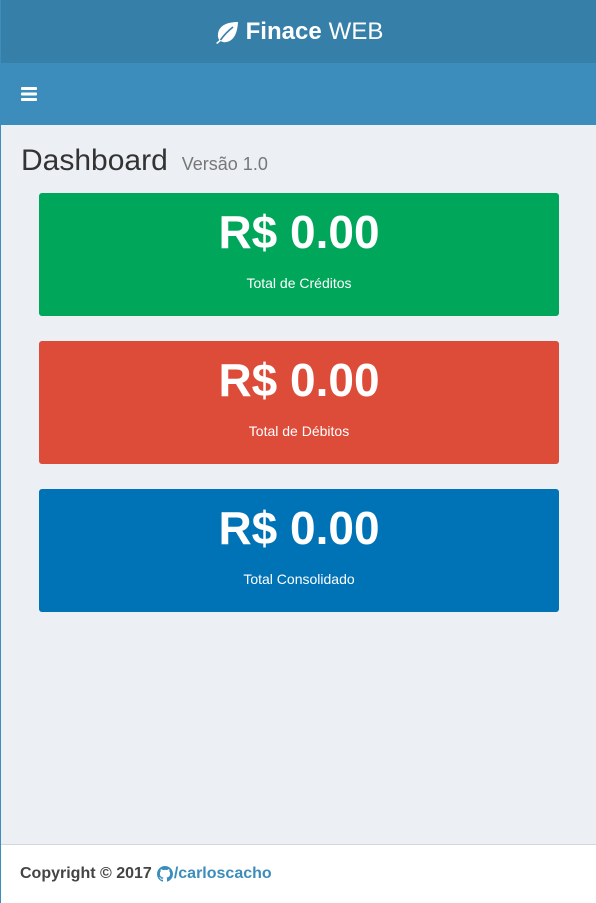  What do you see at coordinates (298, 151) in the screenshot?
I see `content-header: Dashboard Versão 1.0` at bounding box center [298, 151].